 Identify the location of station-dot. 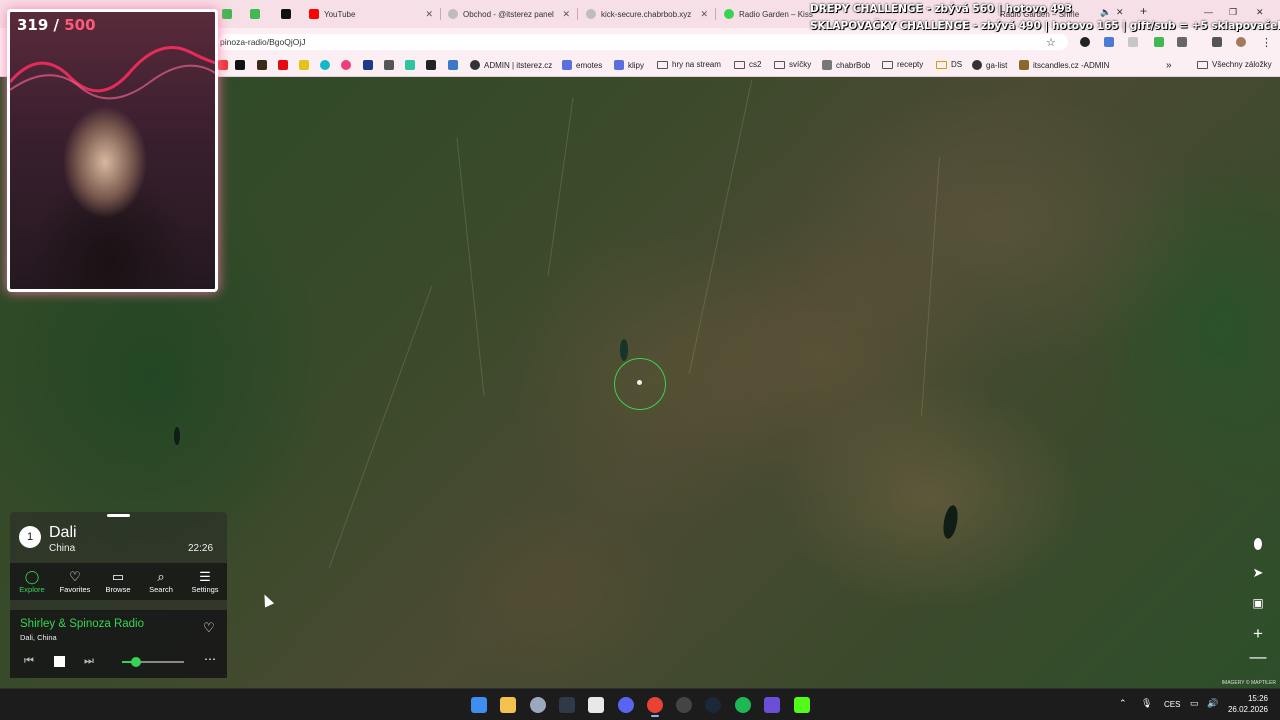
(639, 382).